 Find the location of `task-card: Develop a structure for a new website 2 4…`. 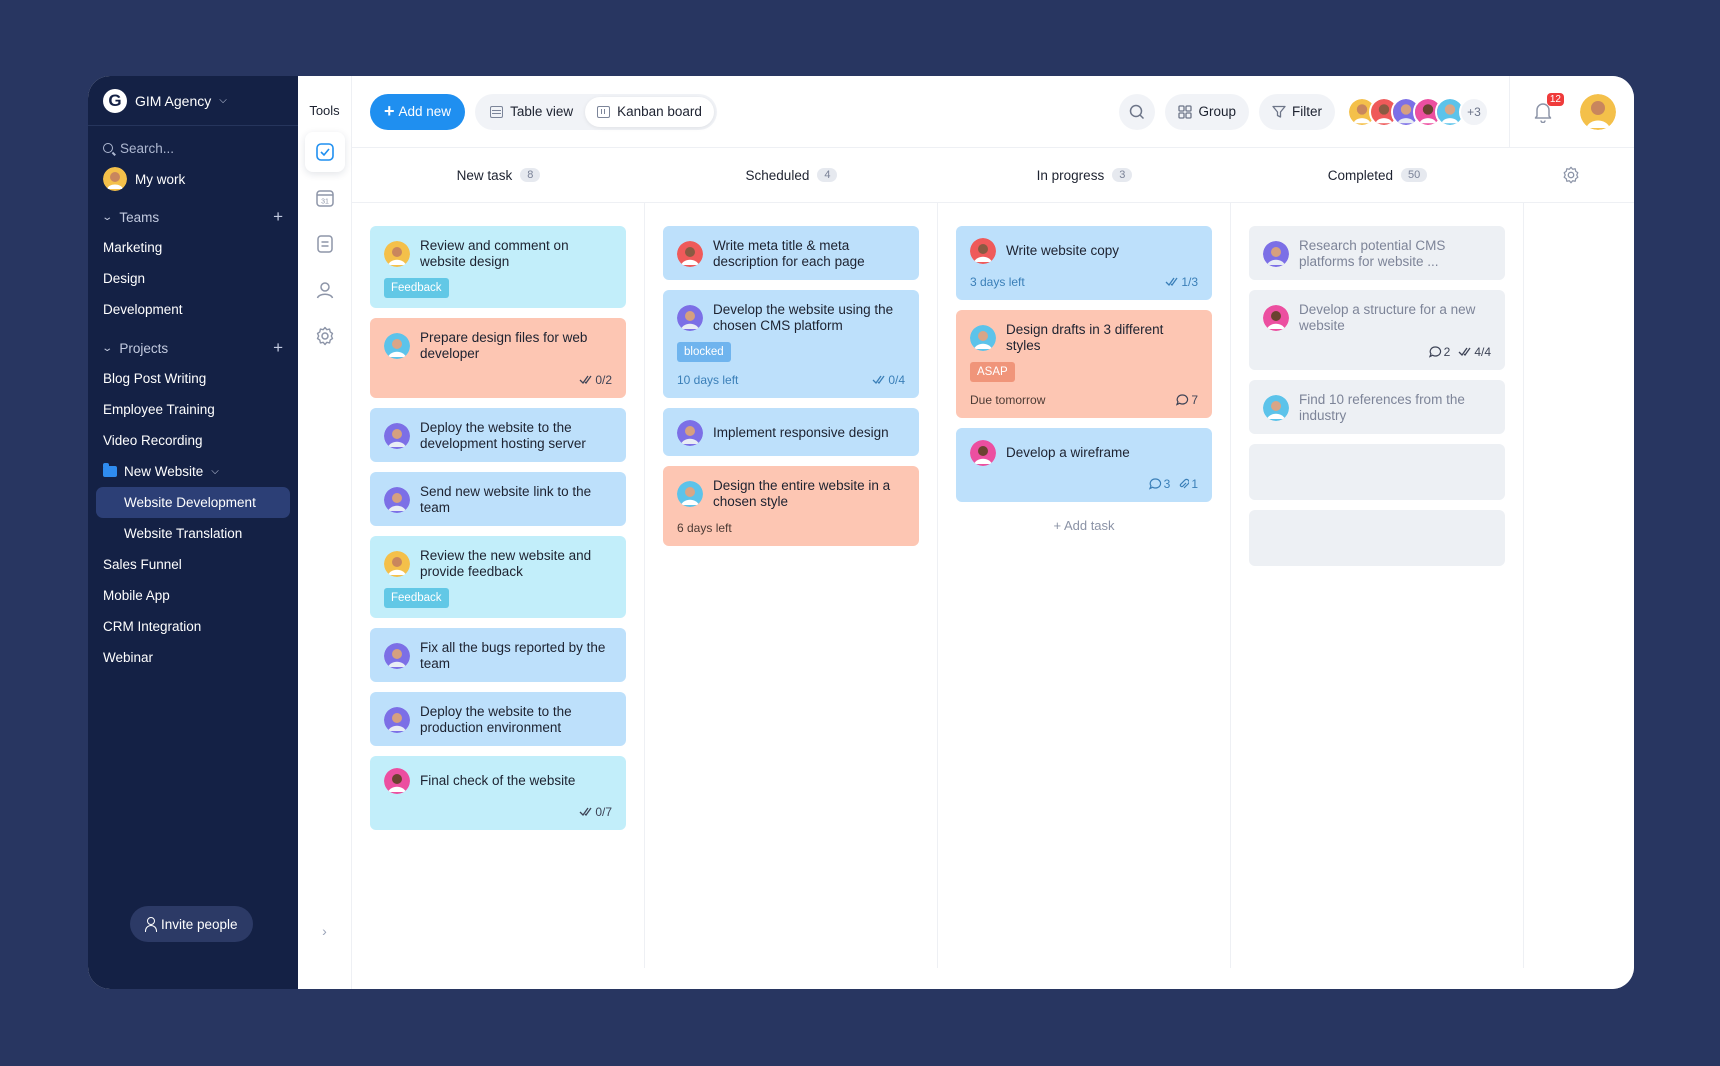

task-card: Develop a structure for a new website 2 4… is located at coordinates (1377, 330).